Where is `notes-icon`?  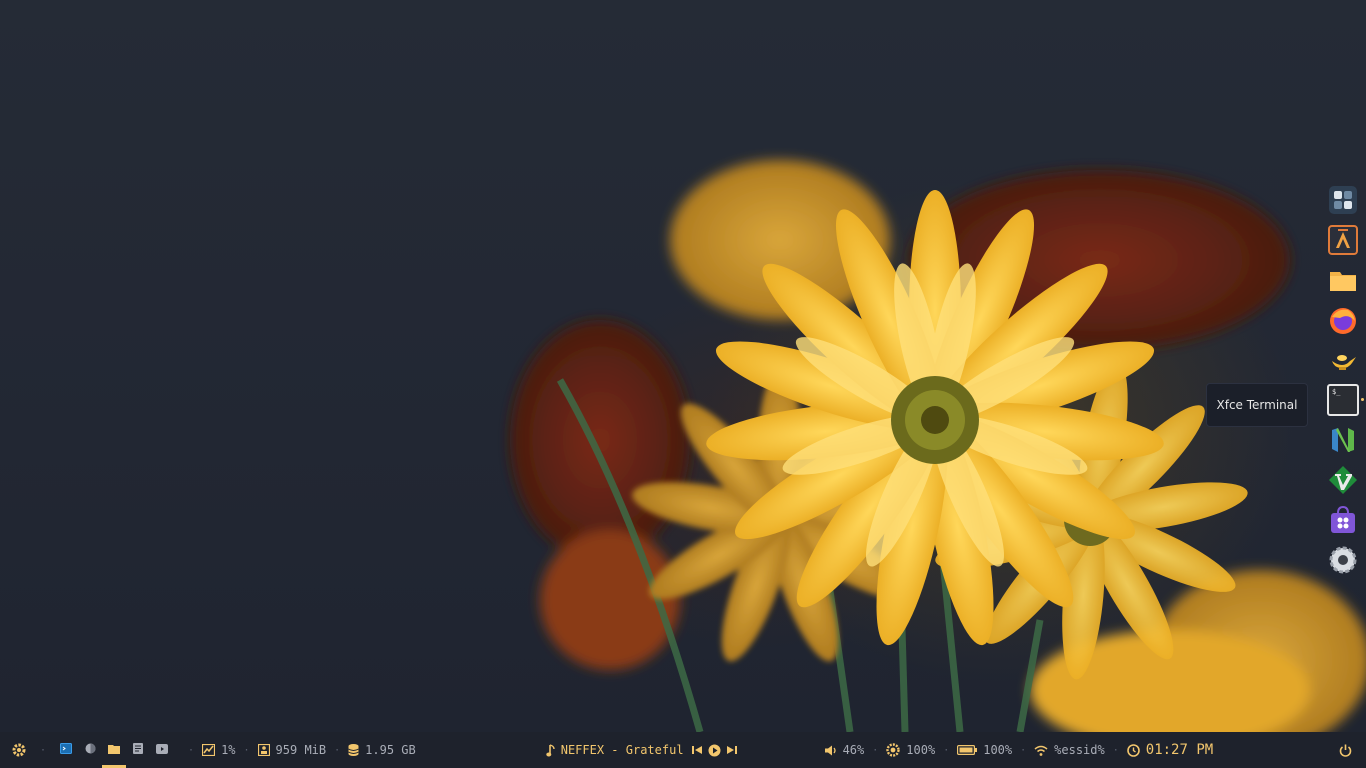 notes-icon is located at coordinates (138, 750).